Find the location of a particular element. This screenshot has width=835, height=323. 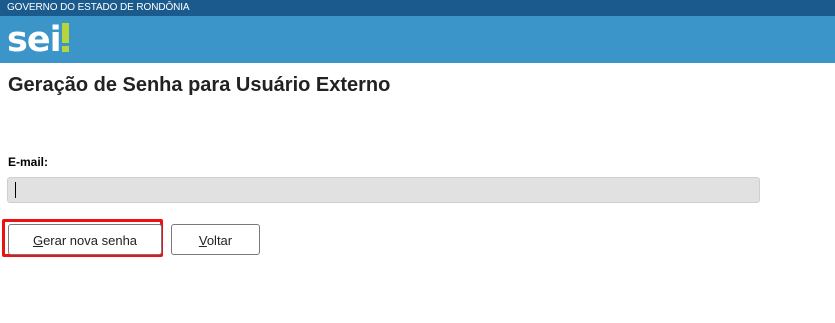

email-label: E-mail: is located at coordinates (28, 162).